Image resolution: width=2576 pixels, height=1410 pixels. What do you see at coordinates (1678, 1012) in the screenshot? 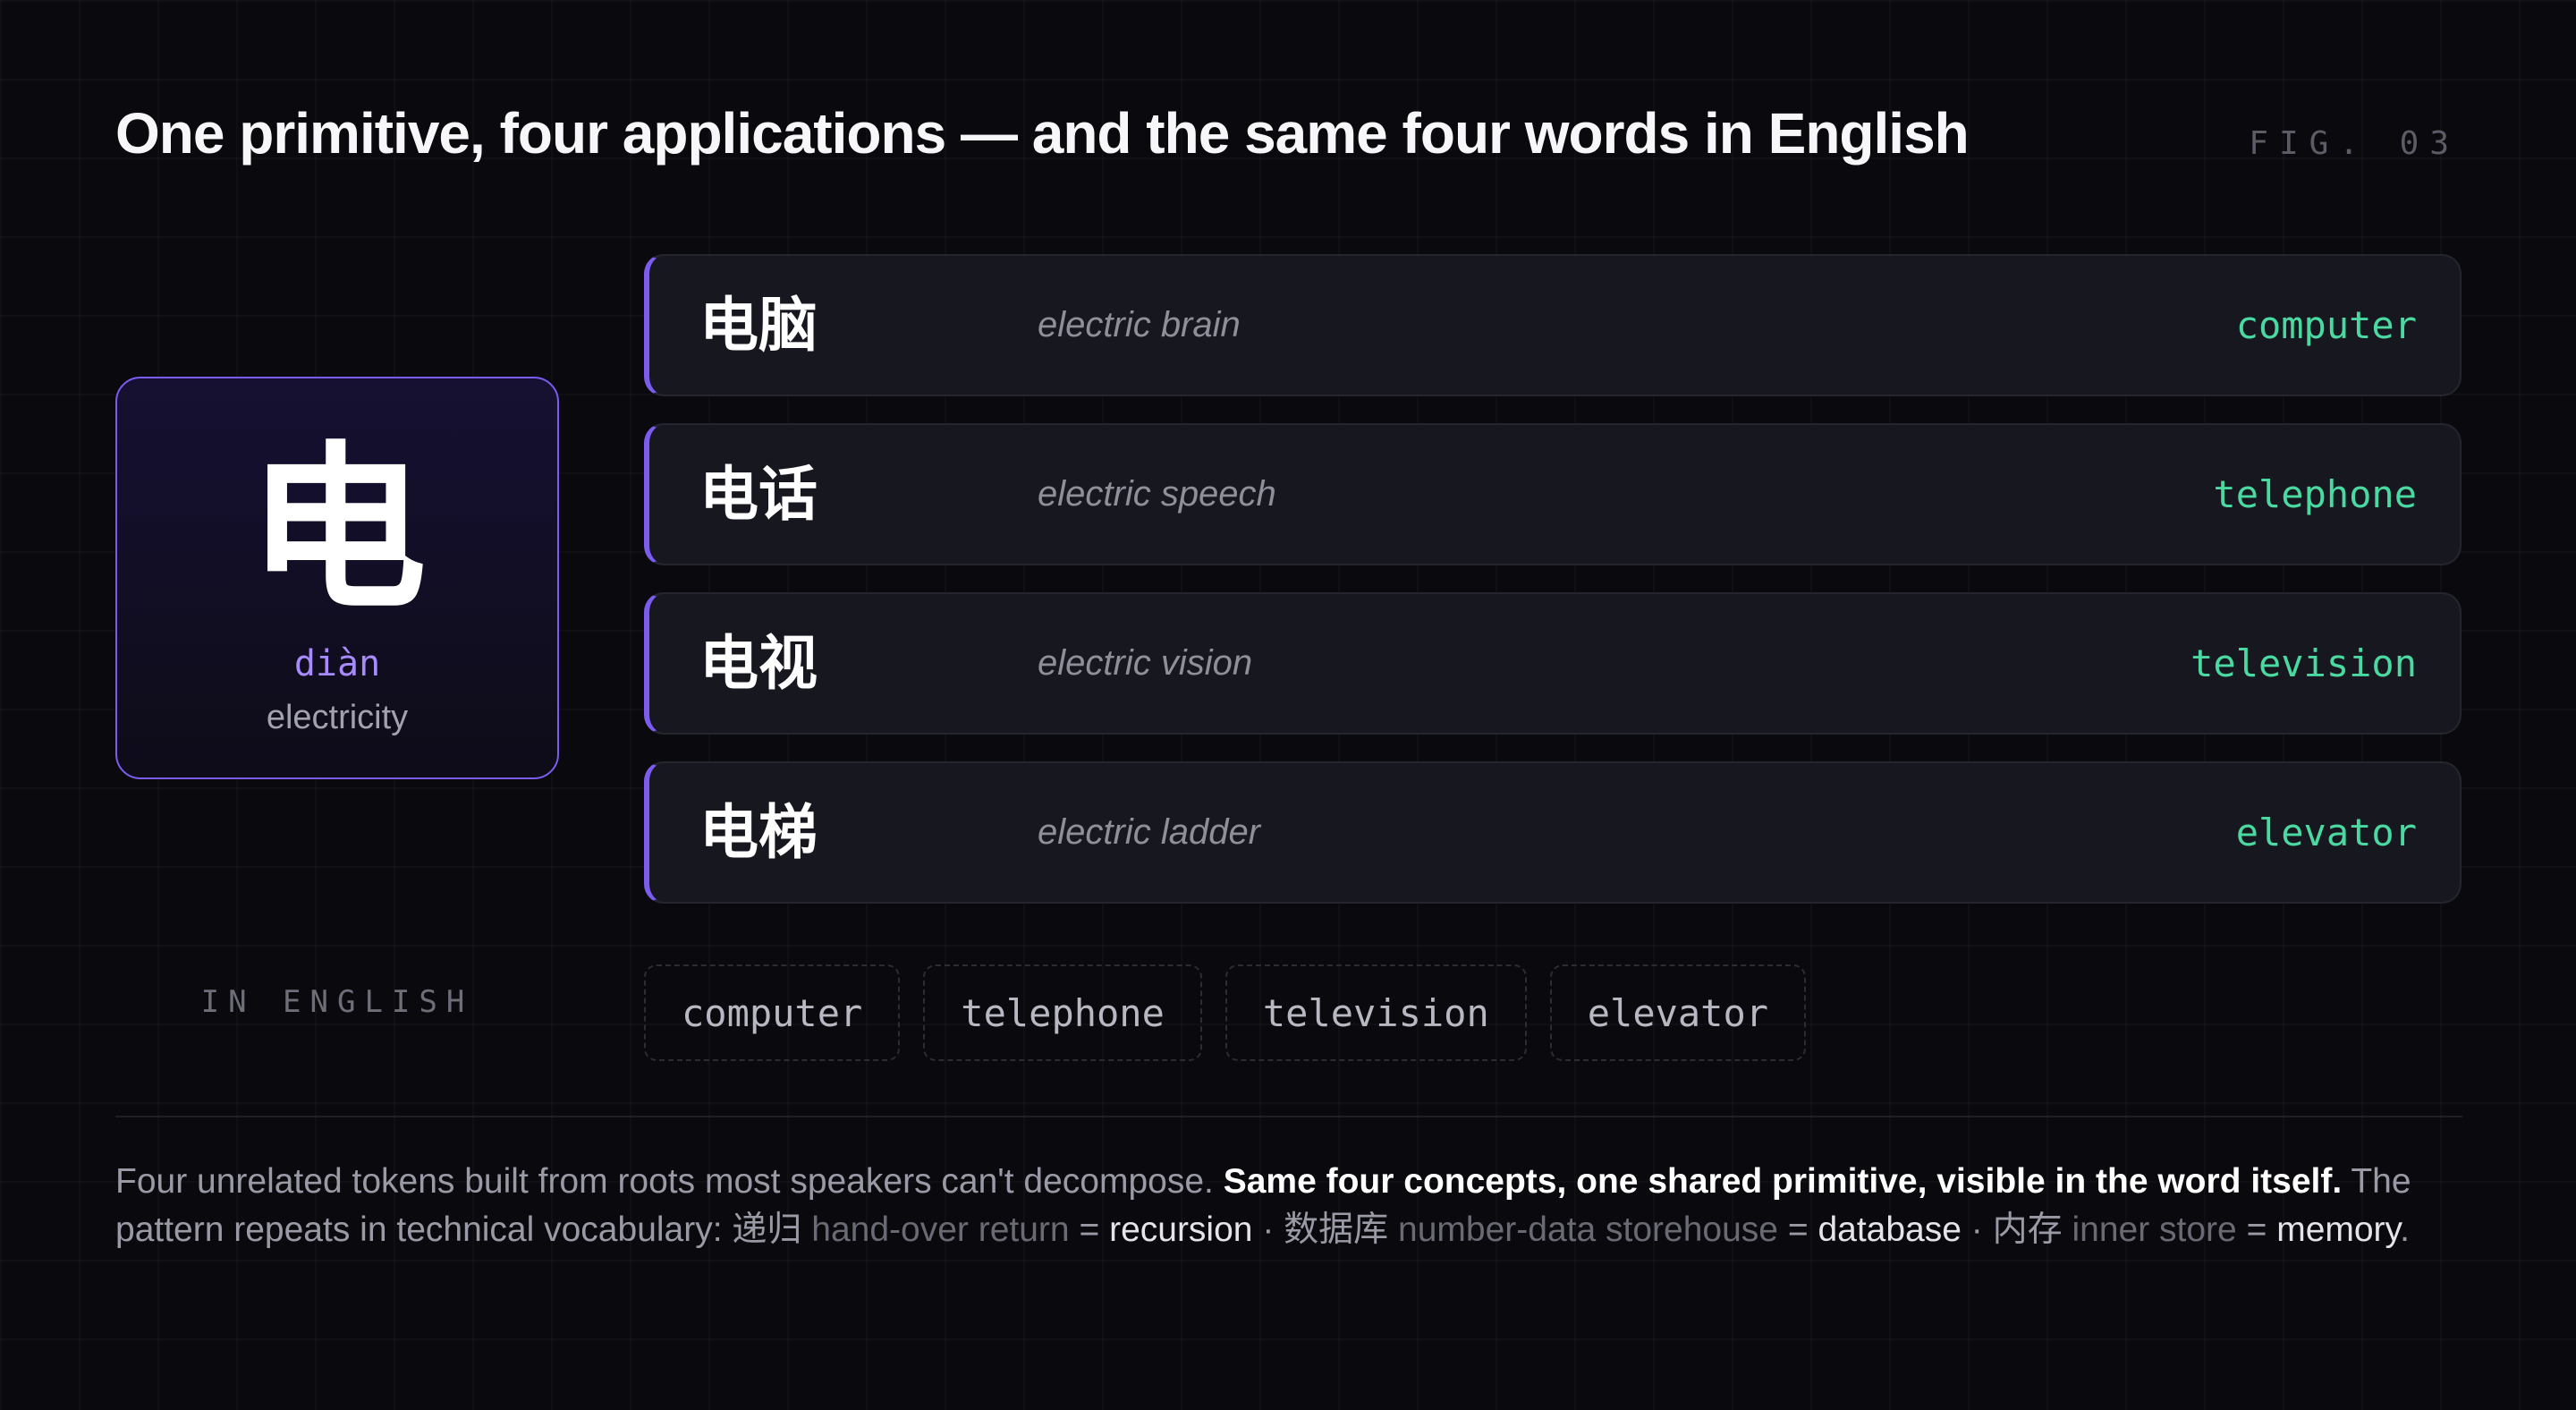
I see `english-word-chip: elevator` at bounding box center [1678, 1012].